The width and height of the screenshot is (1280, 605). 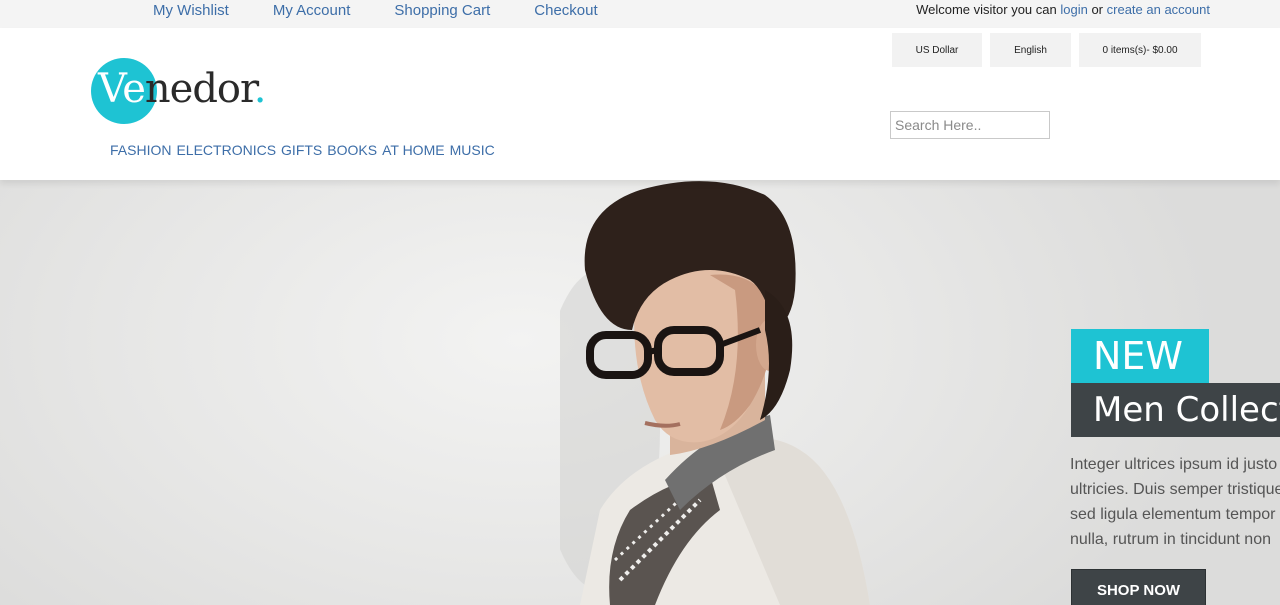 What do you see at coordinates (970, 125) in the screenshot?
I see `search-input` at bounding box center [970, 125].